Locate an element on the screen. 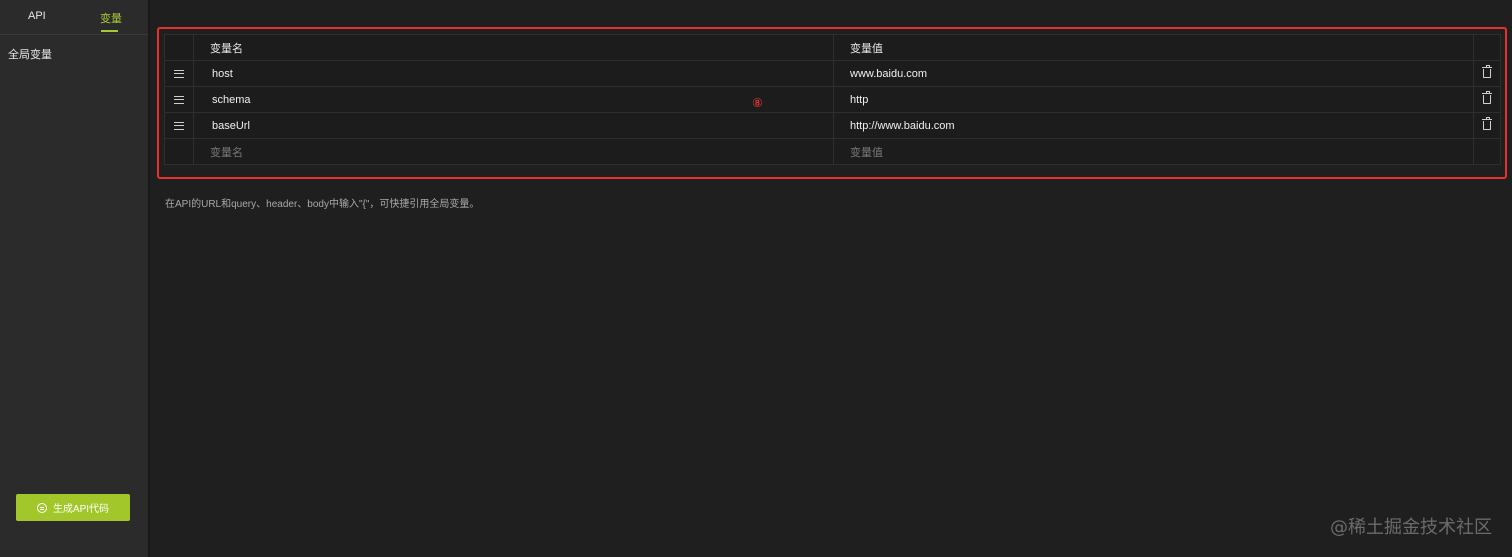 The image size is (1512, 557). new-variable-name-input: 变量名 is located at coordinates (513, 151).